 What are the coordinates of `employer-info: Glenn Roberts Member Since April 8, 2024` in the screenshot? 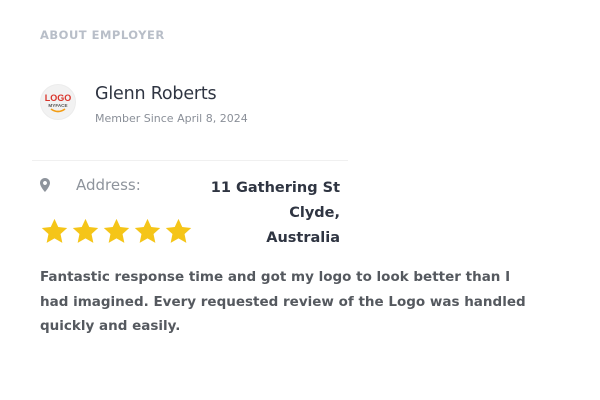 It's located at (171, 103).